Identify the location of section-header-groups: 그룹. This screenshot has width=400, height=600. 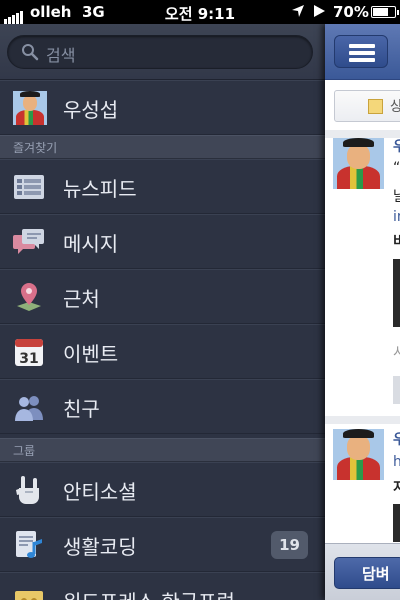
(162, 450).